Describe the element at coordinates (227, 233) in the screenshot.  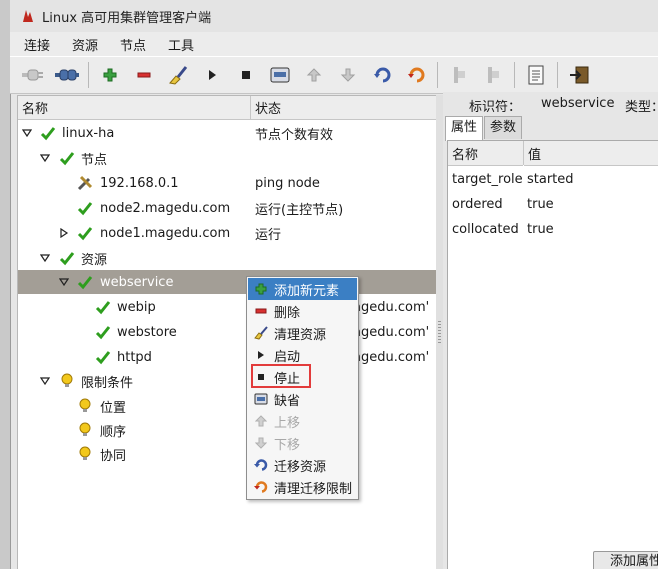
I see `tree-row-node1: node1.magedu.com 运行` at that location.